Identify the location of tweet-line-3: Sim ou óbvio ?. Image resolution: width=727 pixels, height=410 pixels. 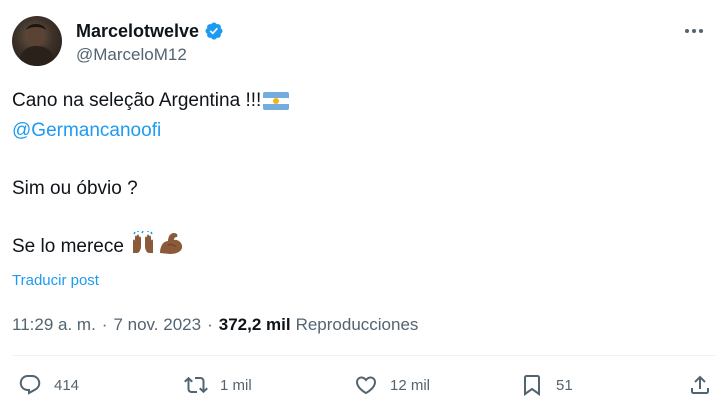
(75, 188).